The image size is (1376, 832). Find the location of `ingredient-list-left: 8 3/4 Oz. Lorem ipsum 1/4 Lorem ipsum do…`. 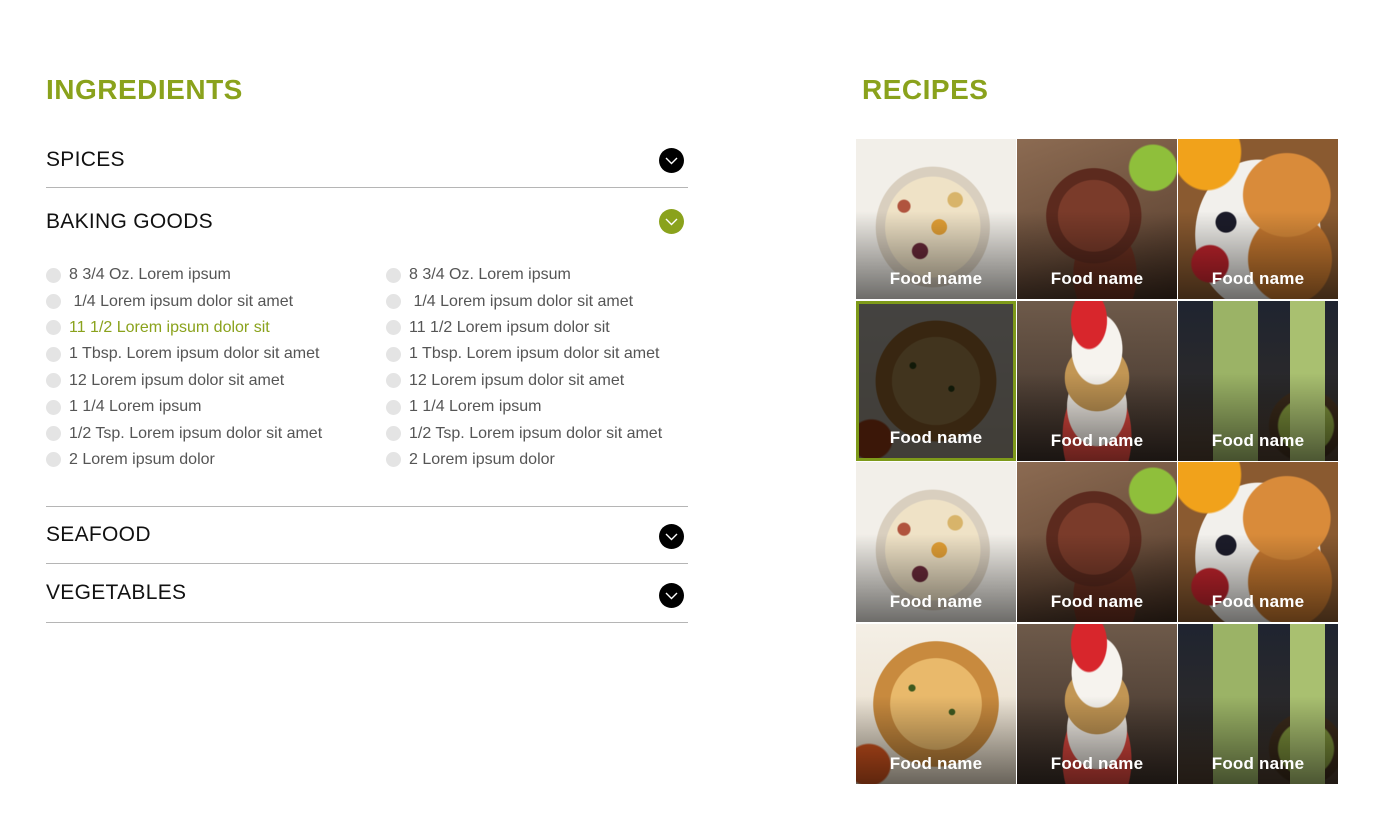

ingredient-list-left: 8 3/4 Oz. Lorem ipsum 1/4 Lorem ipsum do… is located at coordinates (184, 367).